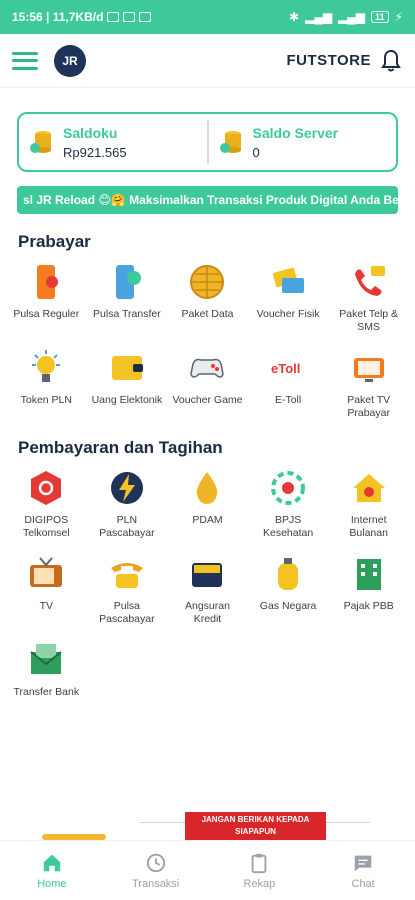 Image resolution: width=415 pixels, height=900 pixels. I want to click on telephone-icon, so click(126, 575).